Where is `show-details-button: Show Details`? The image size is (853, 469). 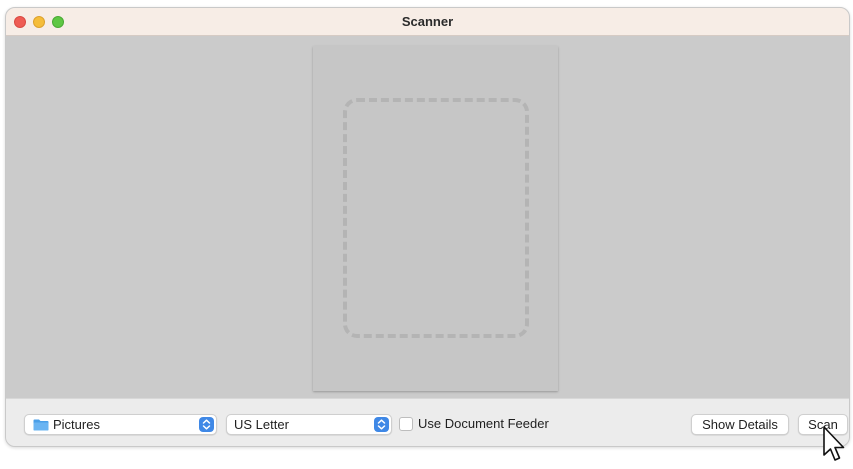 show-details-button: Show Details is located at coordinates (740, 424).